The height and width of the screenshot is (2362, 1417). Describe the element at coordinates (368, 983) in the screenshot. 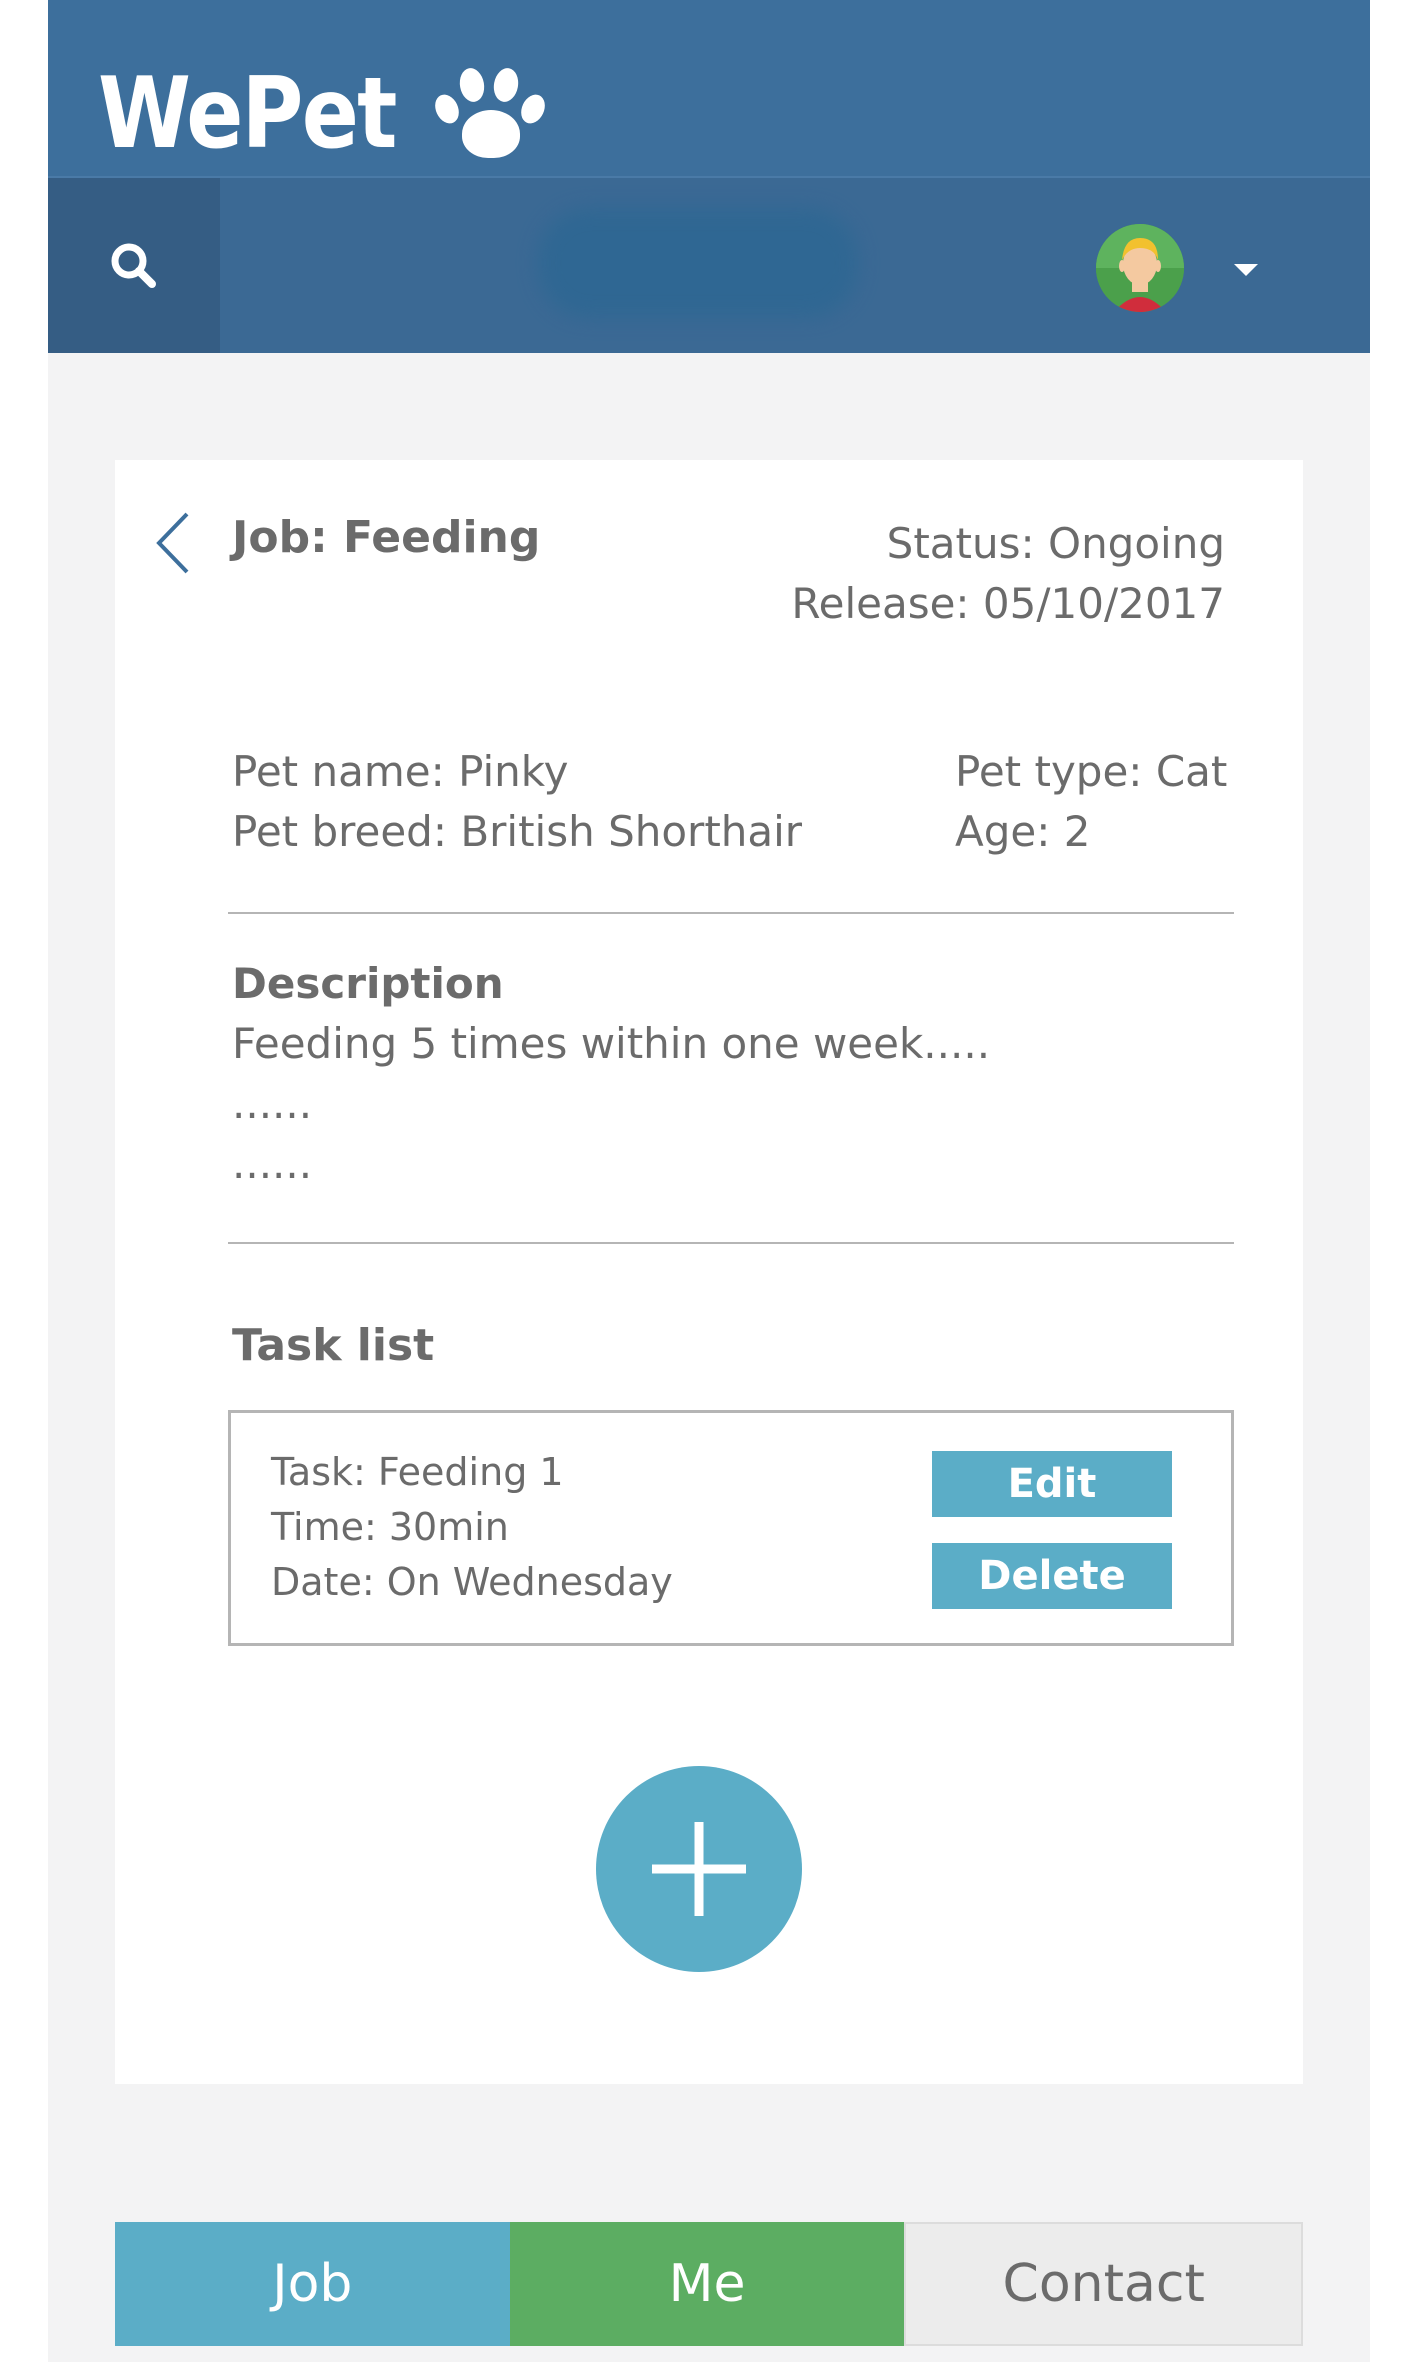

I see `description-heading: Description` at that location.